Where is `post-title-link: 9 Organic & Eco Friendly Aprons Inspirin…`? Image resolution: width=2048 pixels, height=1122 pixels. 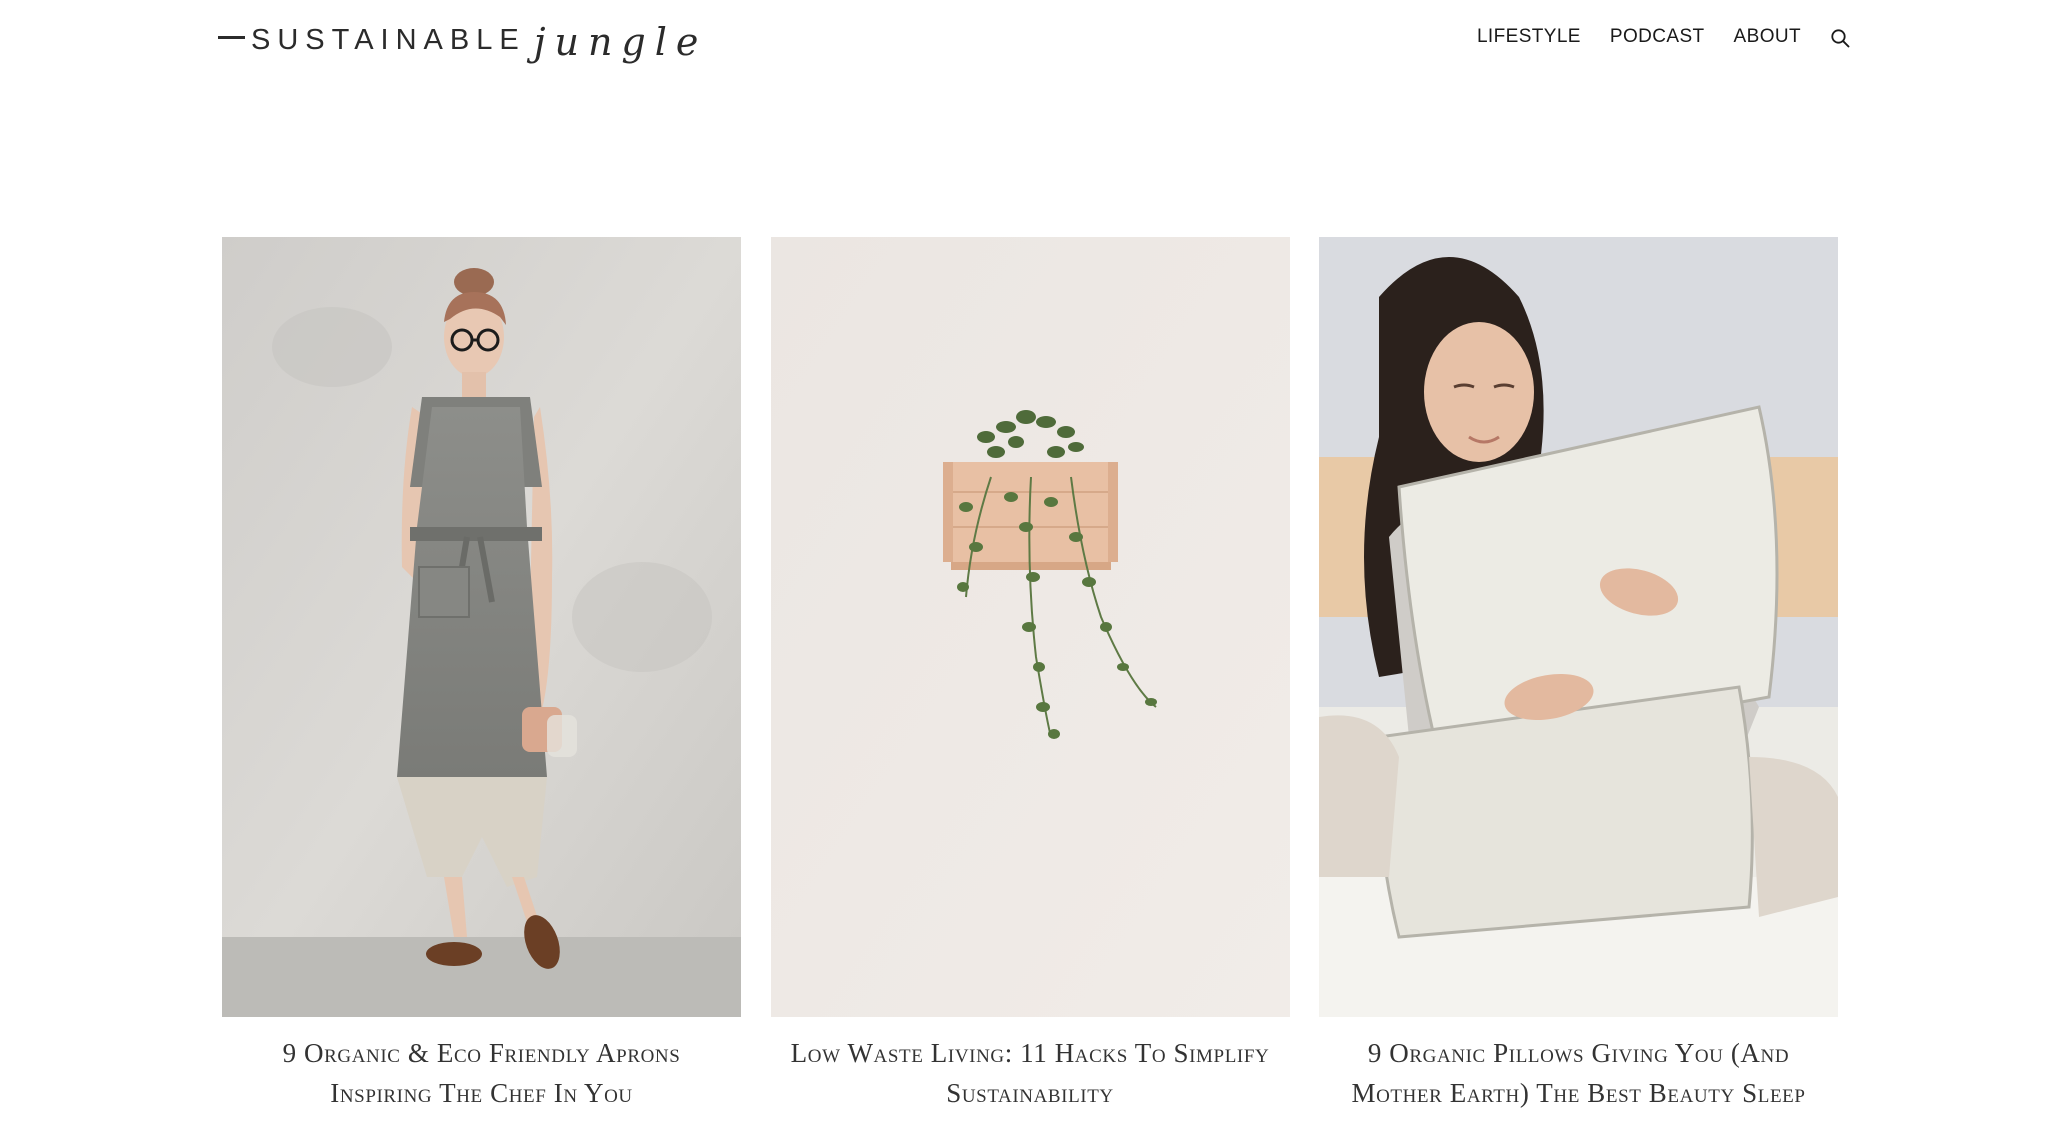
post-title-link: 9 Organic & Eco Friendly Aprons Inspirin… is located at coordinates (481, 1073).